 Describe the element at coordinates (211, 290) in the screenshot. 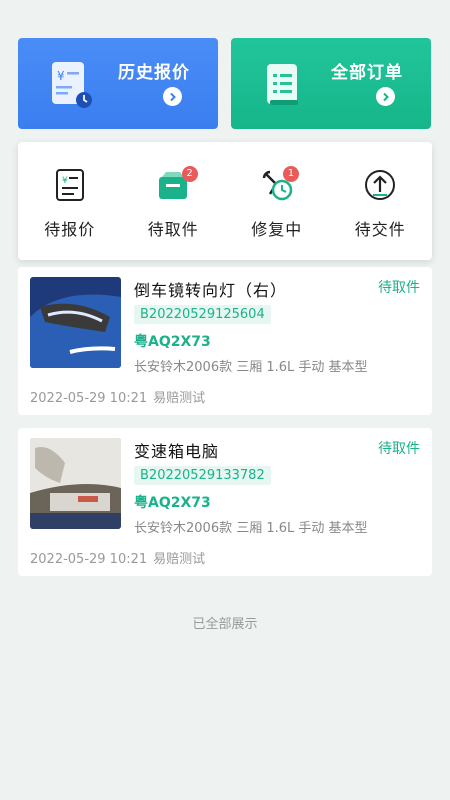

I see `order-title: 倒车镜转向灯（右）` at that location.